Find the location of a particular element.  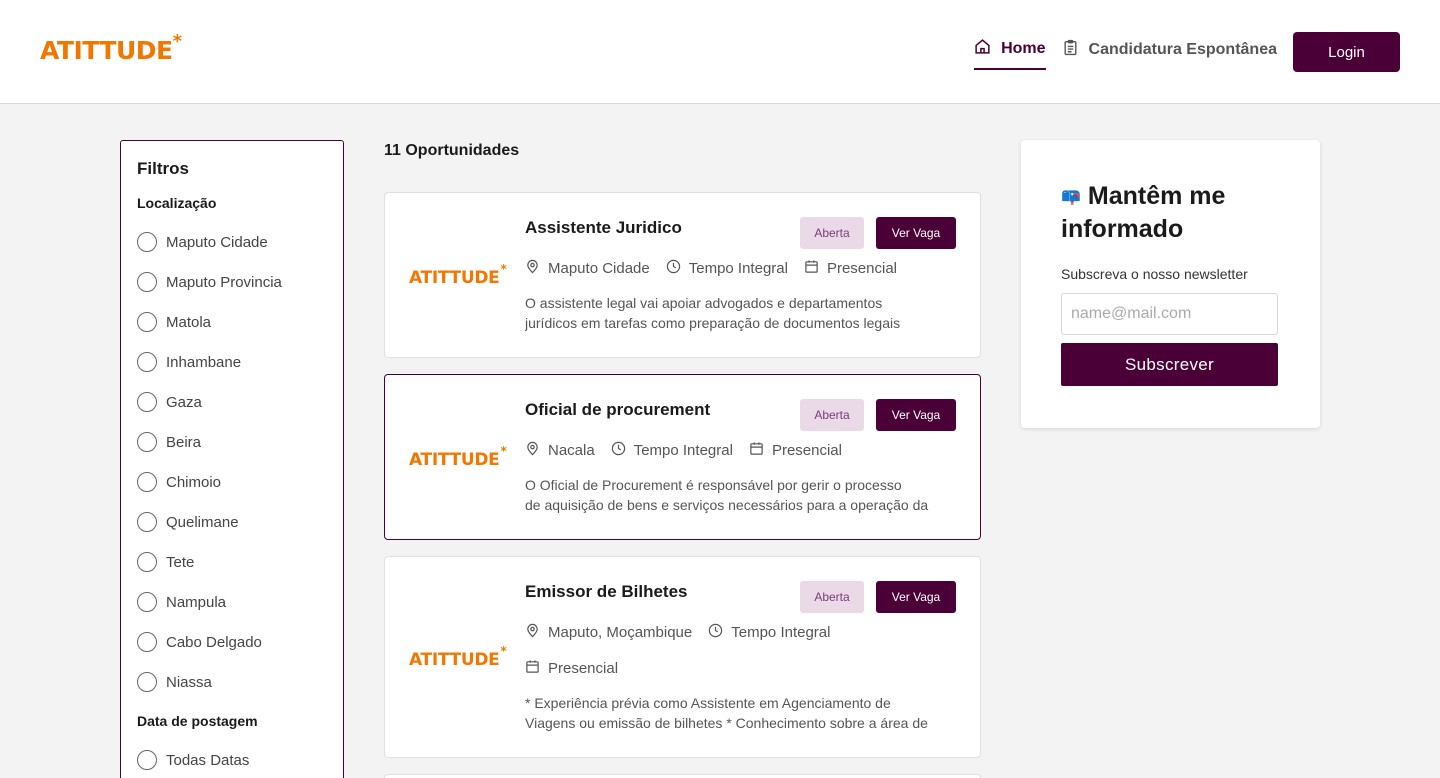

home-icon is located at coordinates (982, 49).